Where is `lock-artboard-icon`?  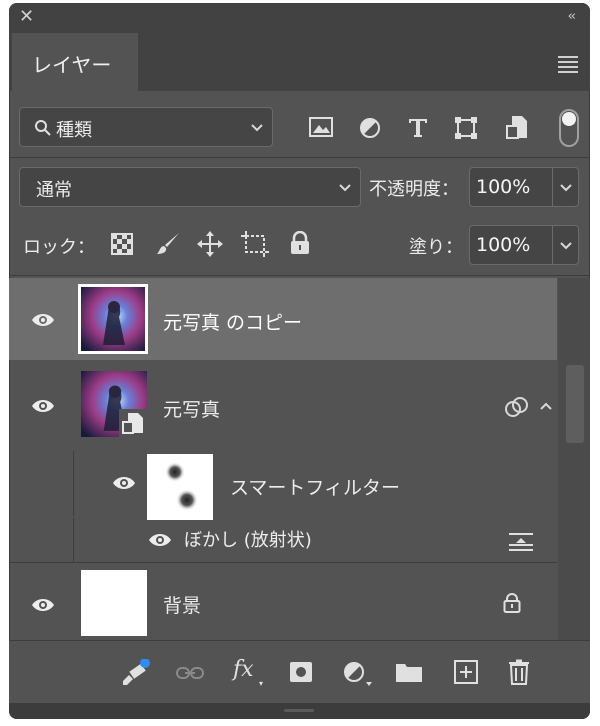 lock-artboard-icon is located at coordinates (255, 244).